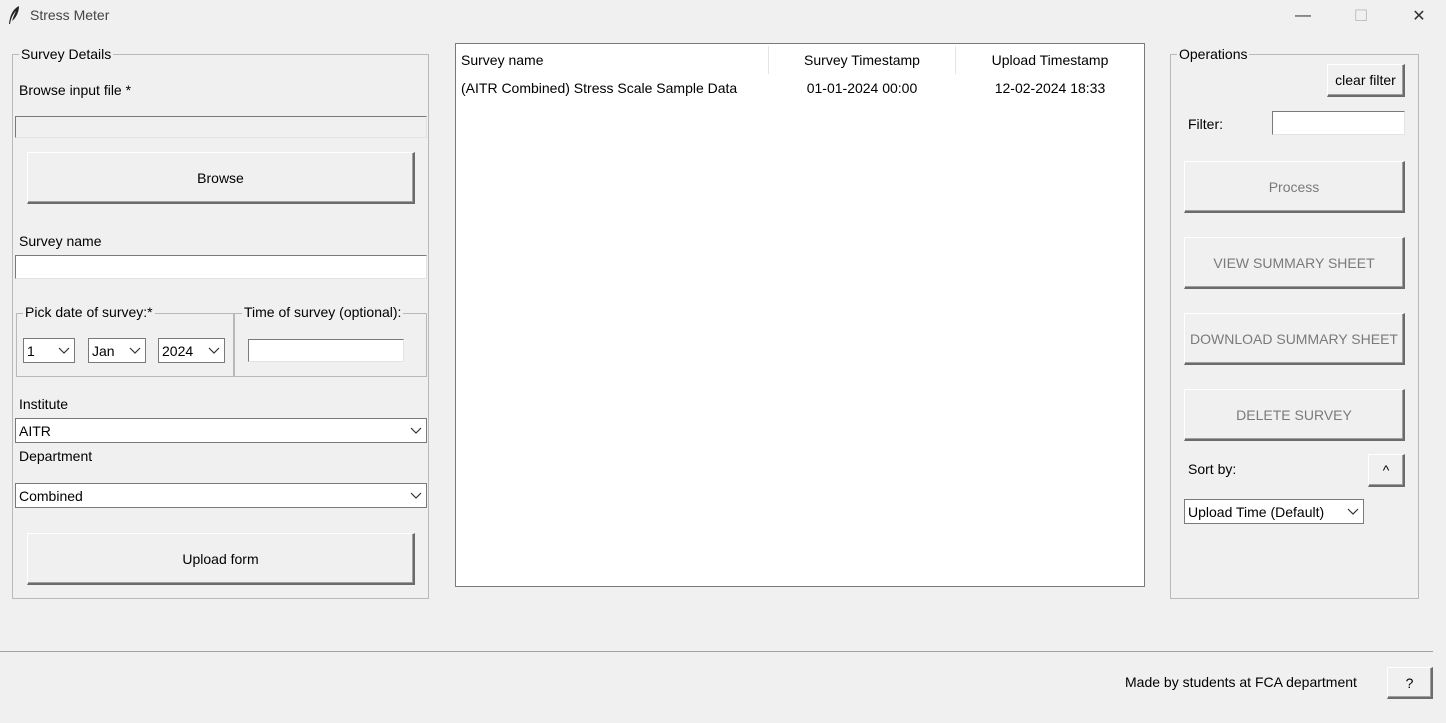 This screenshot has height=723, width=1446. What do you see at coordinates (611, 59) in the screenshot?
I see `column-header-survey-name: Survey name` at bounding box center [611, 59].